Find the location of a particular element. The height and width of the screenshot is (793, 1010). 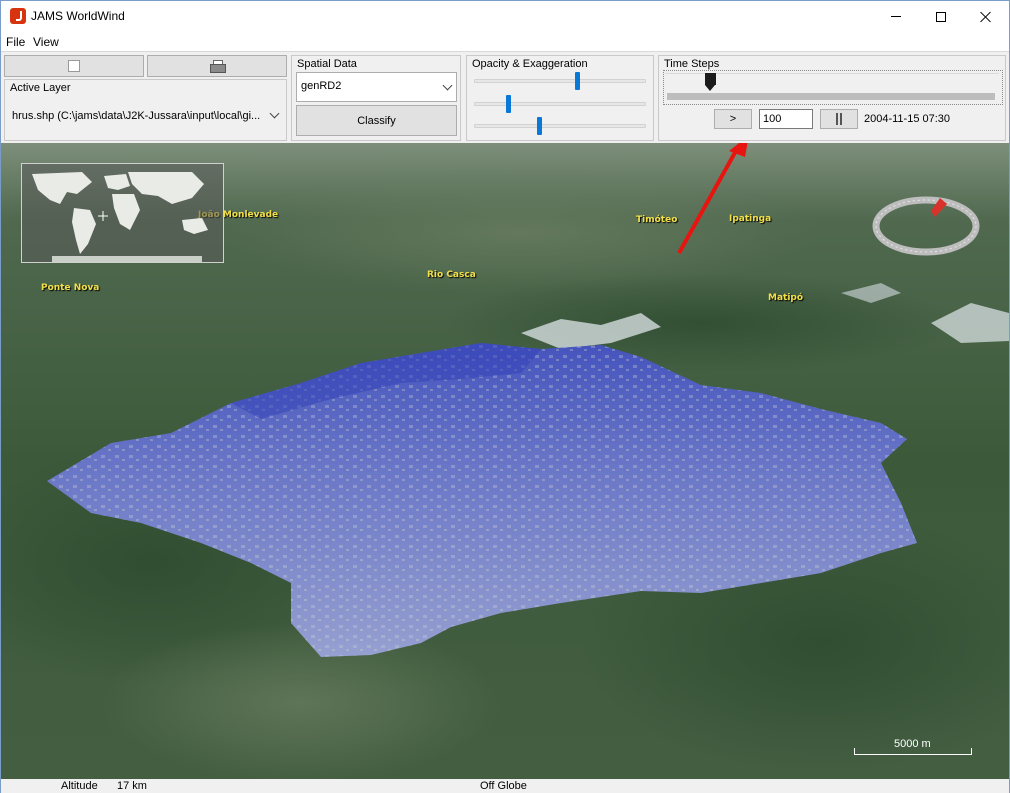

opacity-slider-track is located at coordinates (560, 81).